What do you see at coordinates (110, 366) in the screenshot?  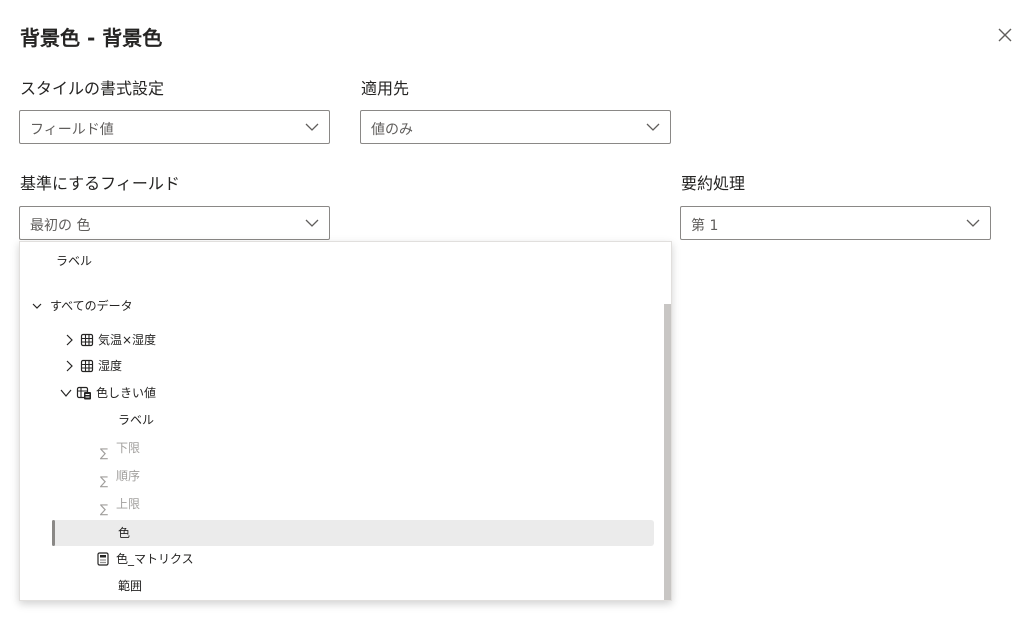 I see `table-name: 湿度` at bounding box center [110, 366].